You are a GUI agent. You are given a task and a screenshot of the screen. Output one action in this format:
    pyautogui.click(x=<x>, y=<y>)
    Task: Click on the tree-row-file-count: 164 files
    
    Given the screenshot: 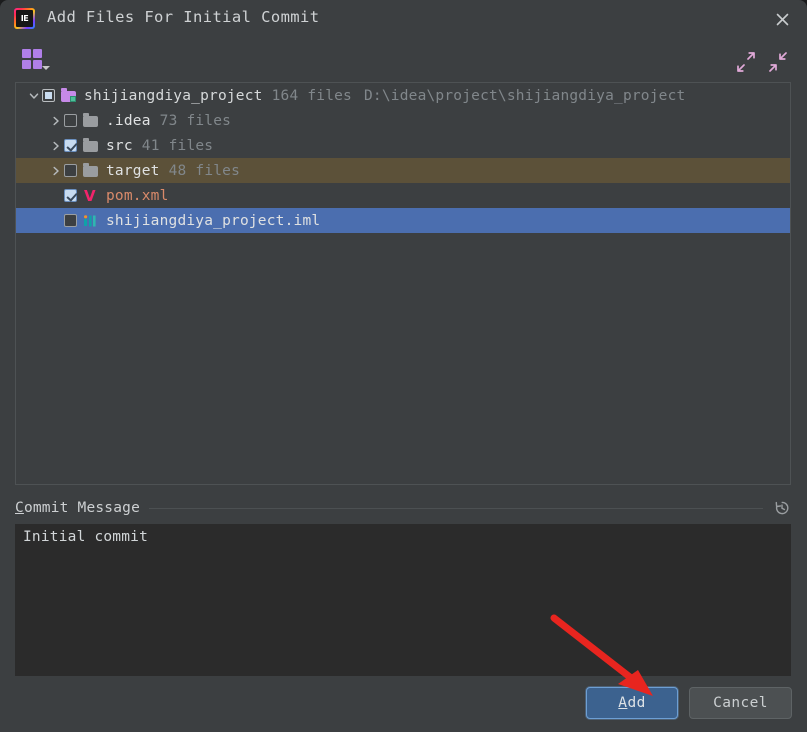 What is the action you would take?
    pyautogui.click(x=311, y=95)
    